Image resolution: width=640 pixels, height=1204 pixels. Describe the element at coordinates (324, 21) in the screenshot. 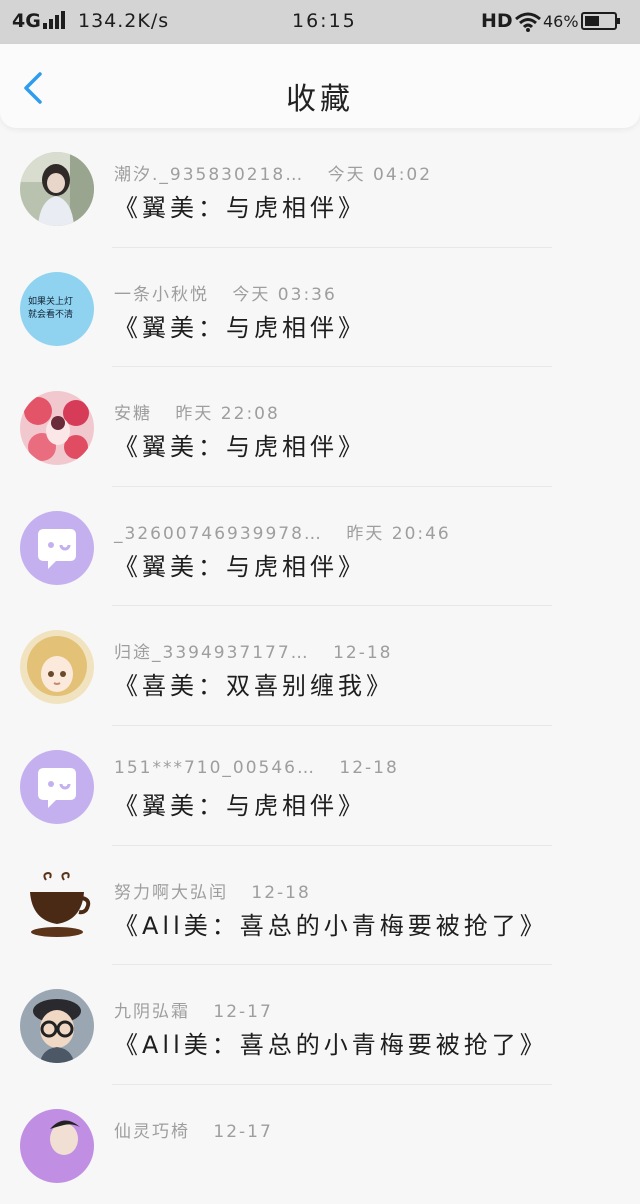

I see `clock: 16:15` at that location.